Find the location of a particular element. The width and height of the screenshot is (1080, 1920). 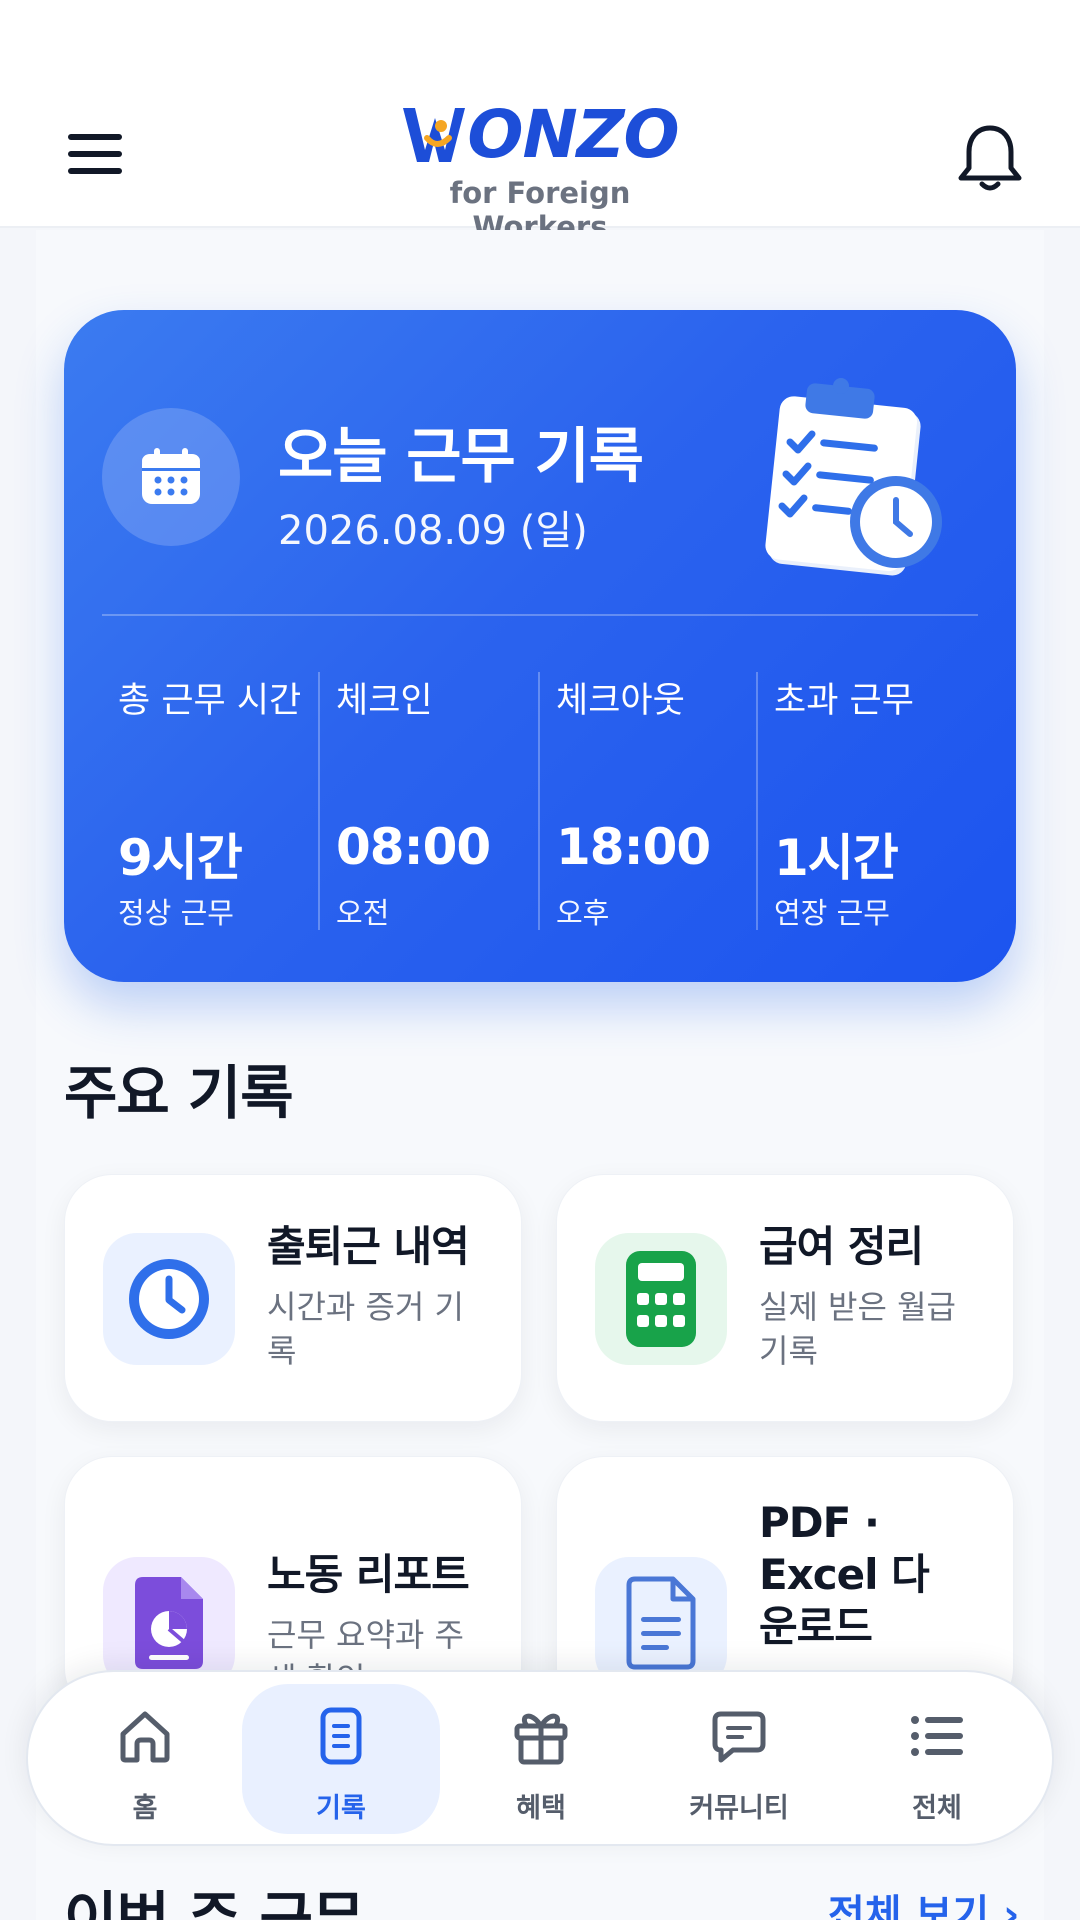

logo-mark is located at coordinates (434, 135).